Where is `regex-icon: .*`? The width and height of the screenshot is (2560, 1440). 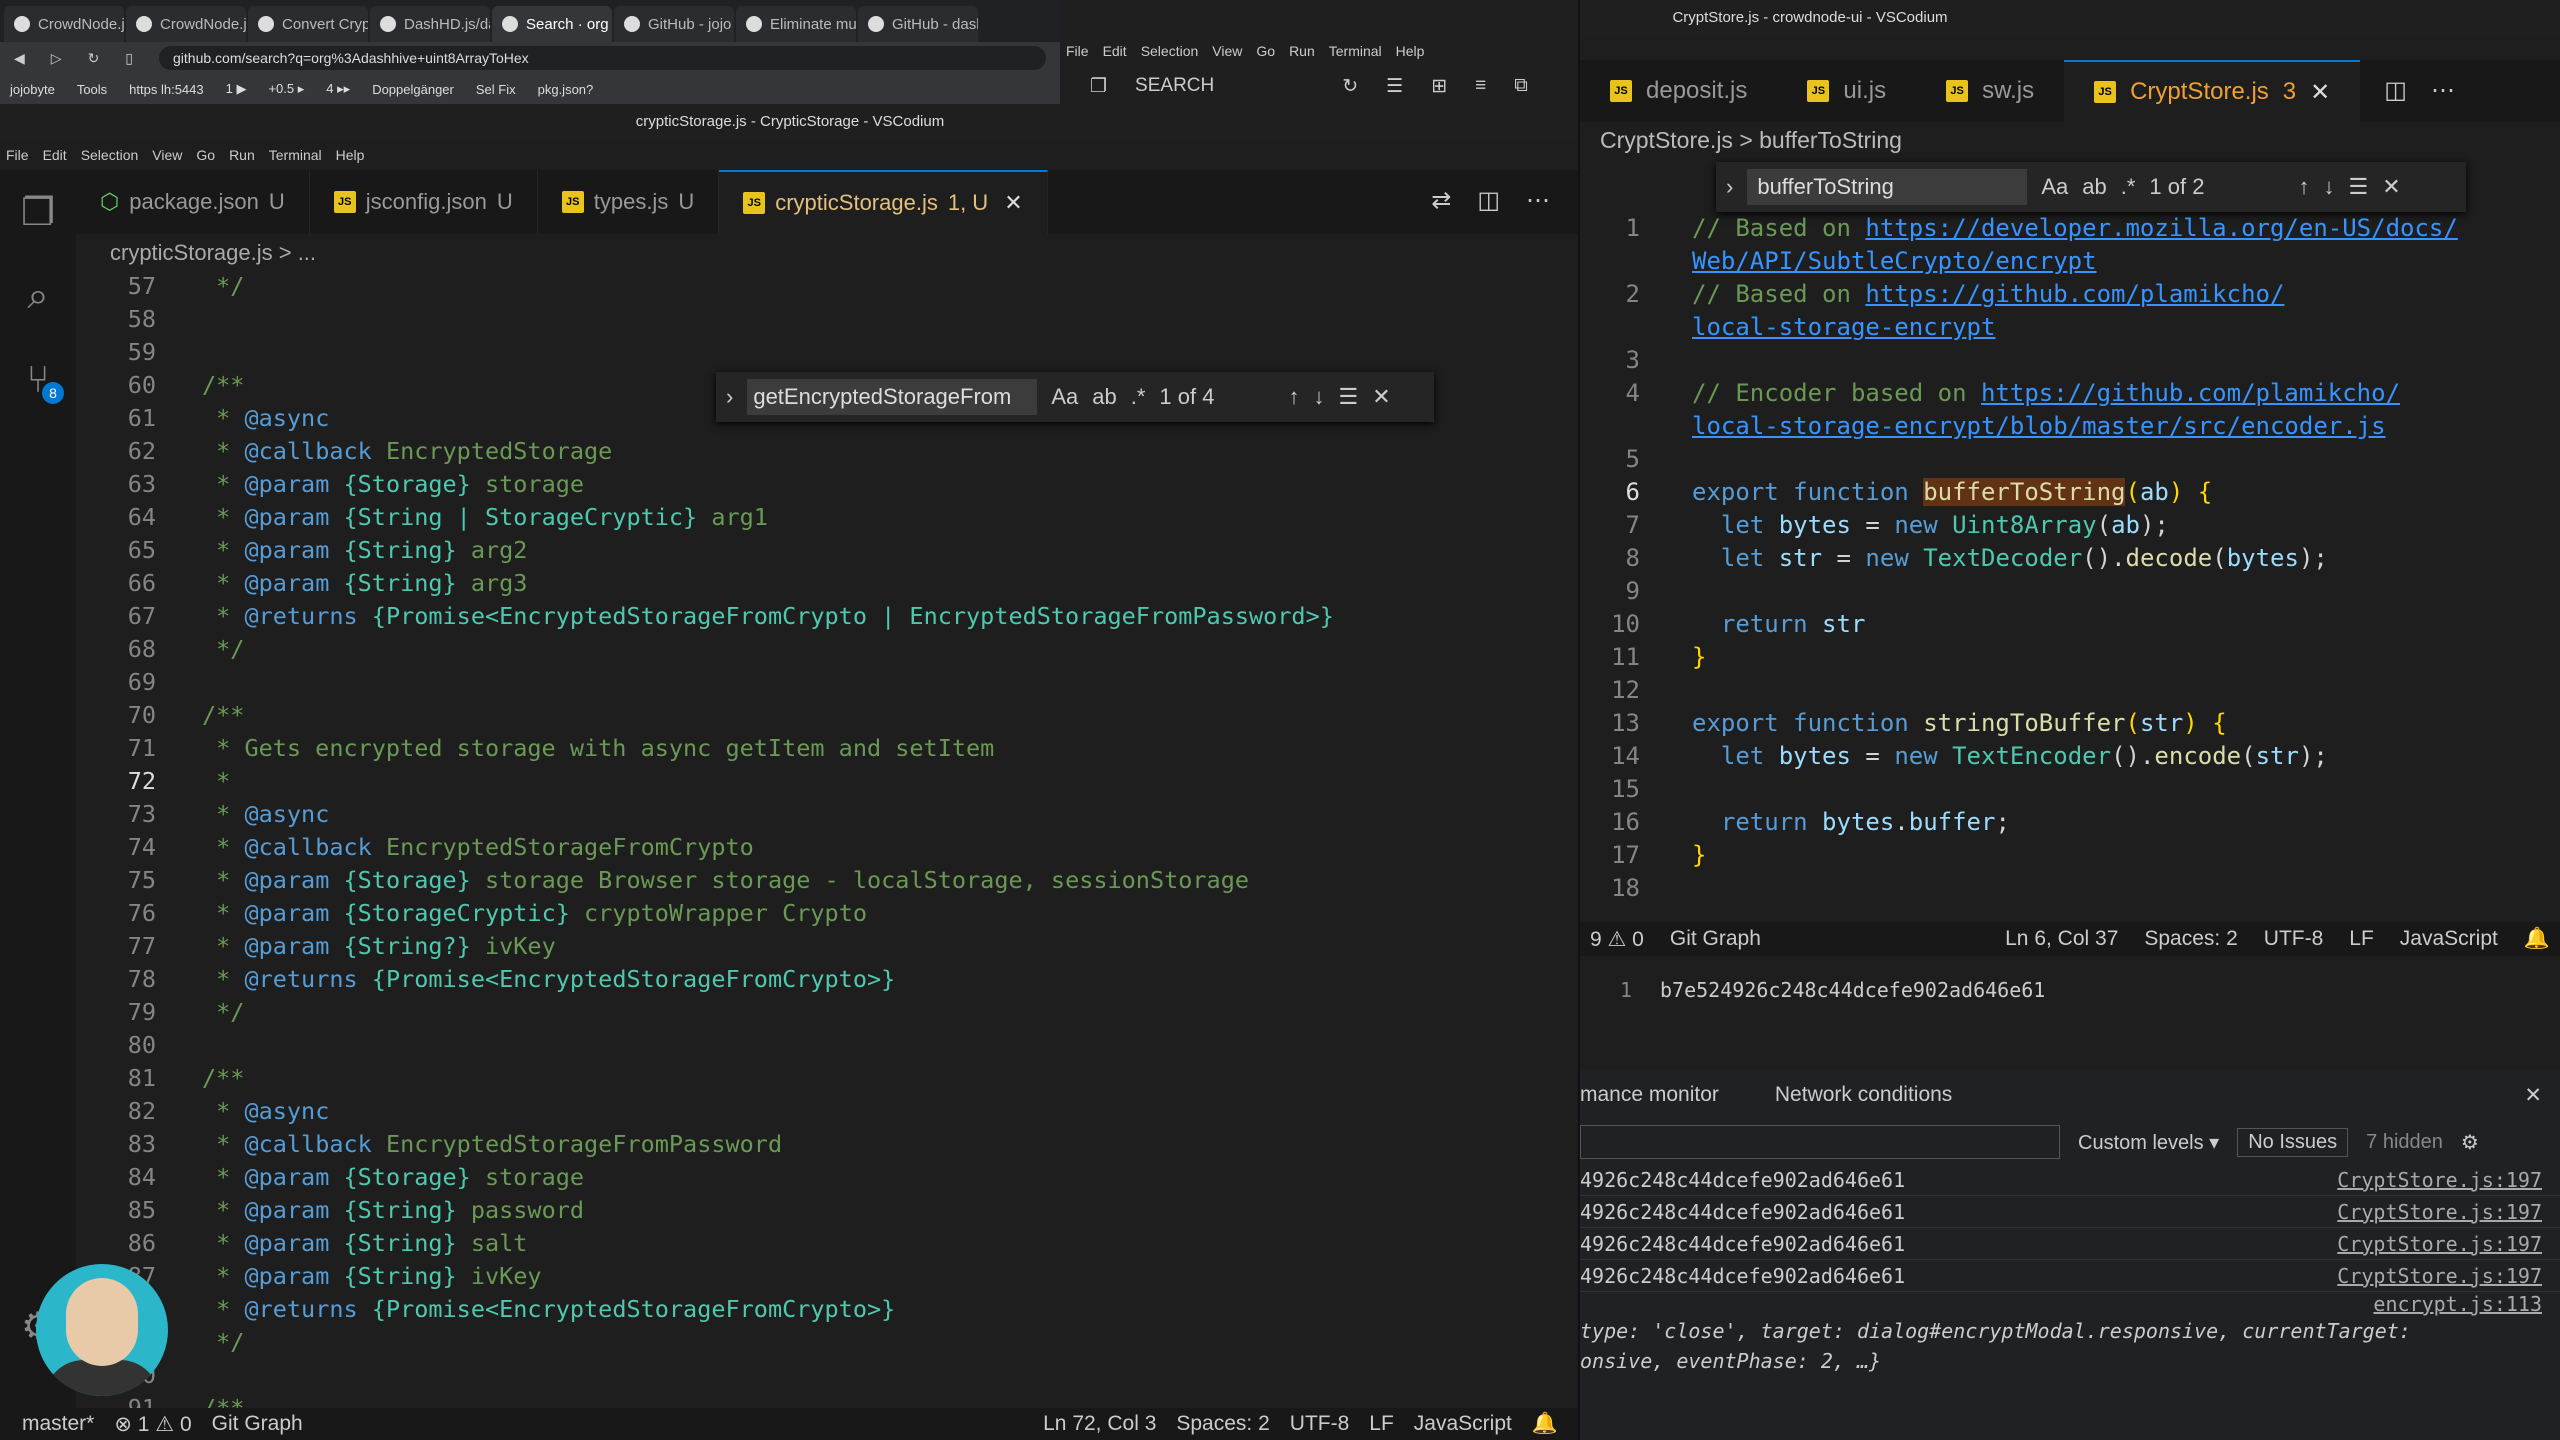
regex-icon: .* is located at coordinates (2128, 187).